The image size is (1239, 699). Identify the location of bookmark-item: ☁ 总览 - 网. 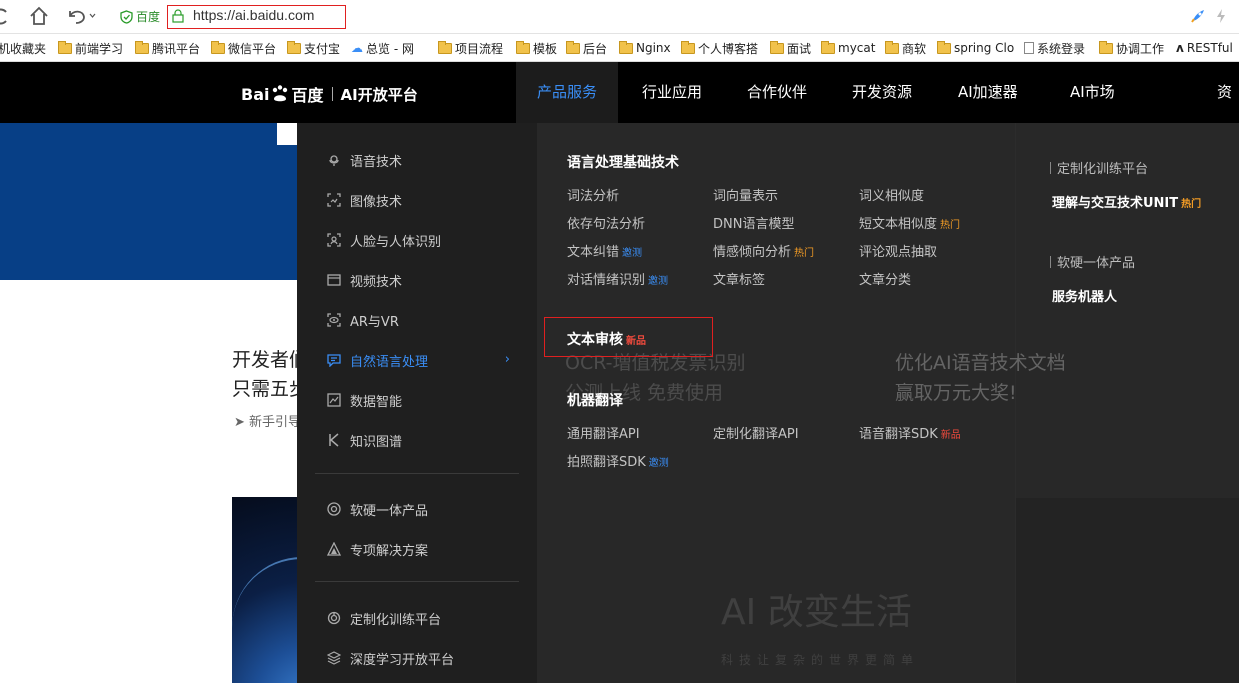
(382, 48).